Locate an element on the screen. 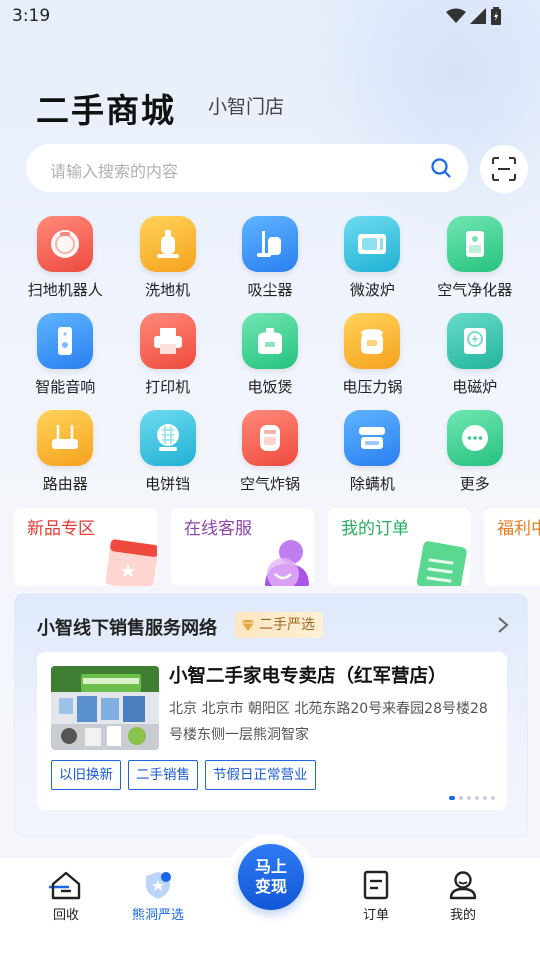 The image size is (540, 960). category-pressure-cooker: 电压力锅 is located at coordinates (372, 361).